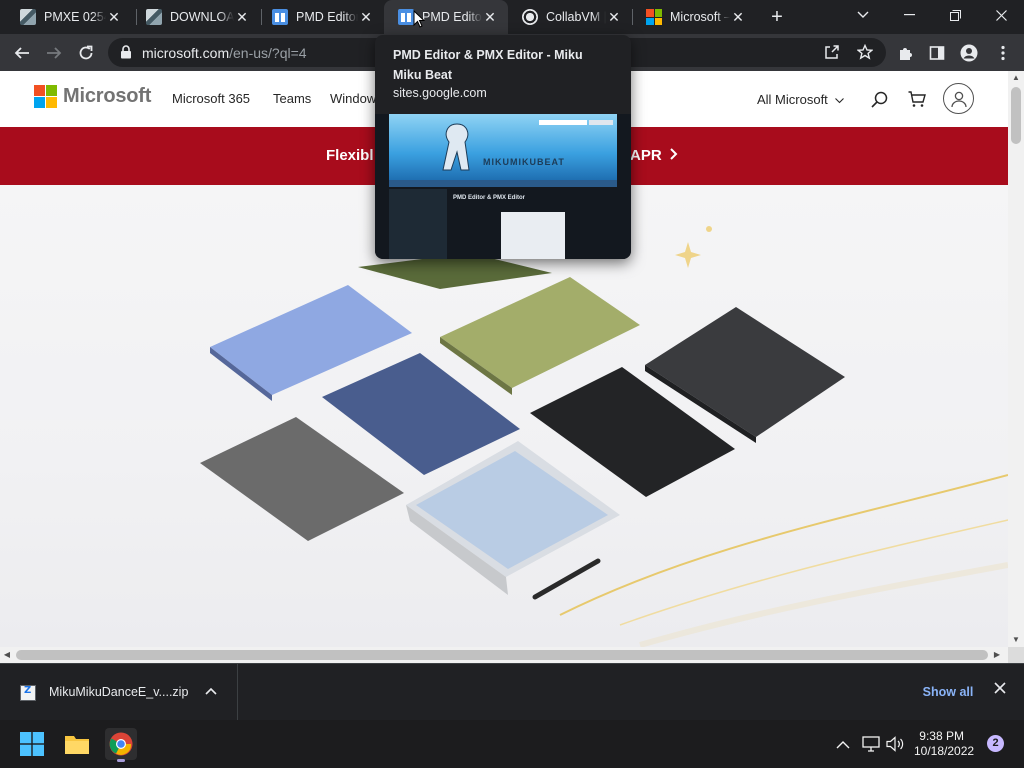 This screenshot has height=768, width=1024. Describe the element at coordinates (1016, 78) in the screenshot. I see `scroll-up-arrow-icon: ▲` at that location.